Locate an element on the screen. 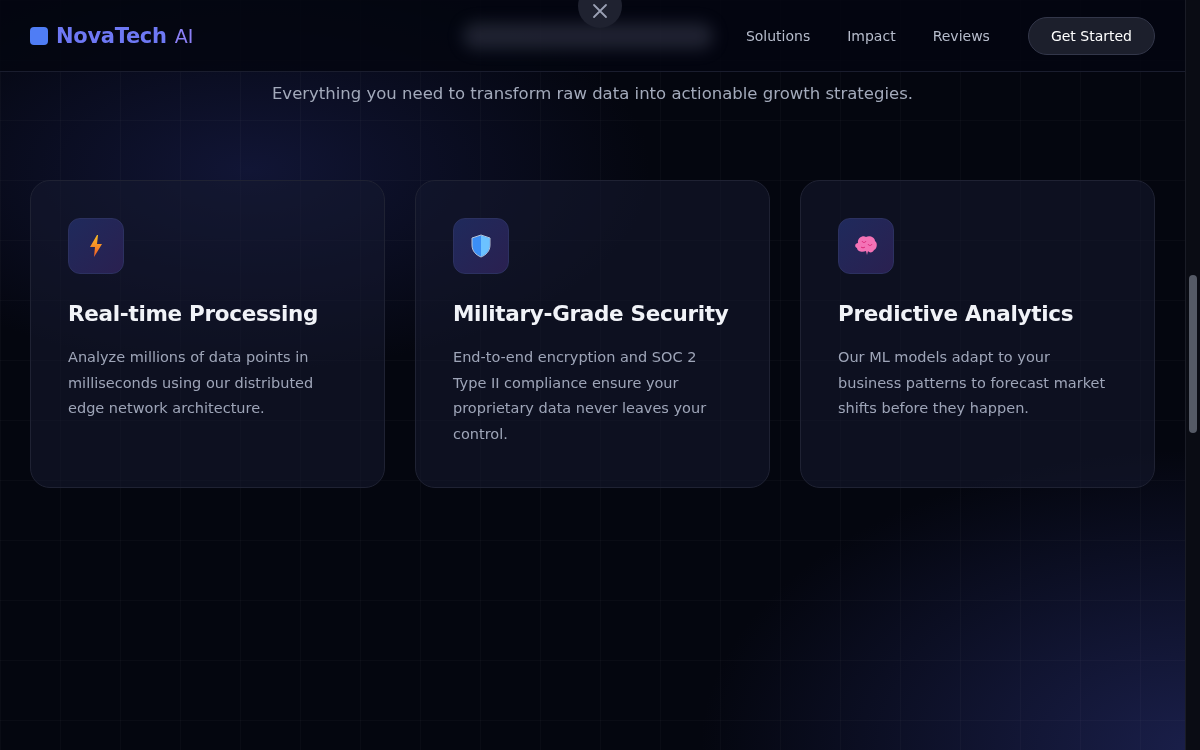  feature-title: Military-Grade Security is located at coordinates (591, 313).